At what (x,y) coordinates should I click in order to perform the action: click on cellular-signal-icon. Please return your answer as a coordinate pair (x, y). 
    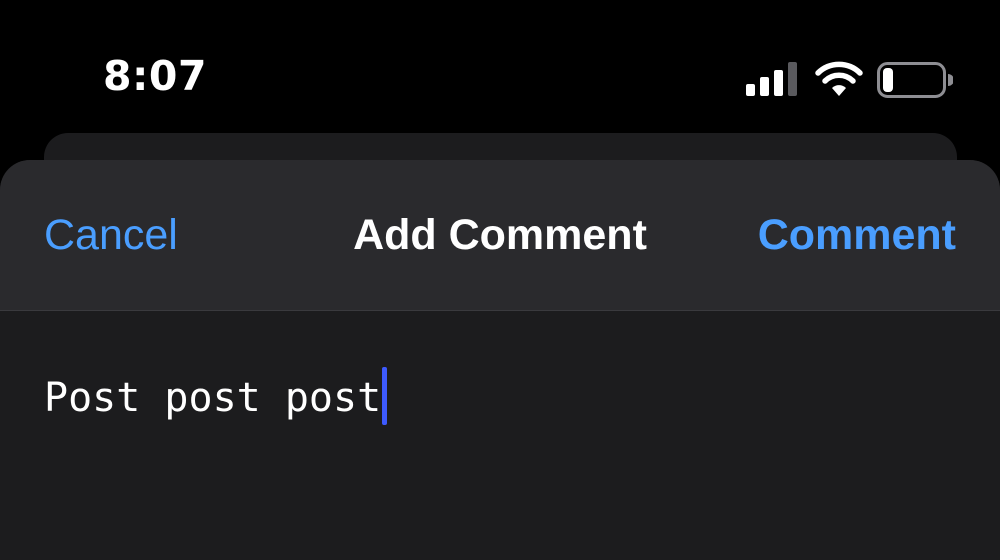
    Looking at the image, I should click on (771, 79).